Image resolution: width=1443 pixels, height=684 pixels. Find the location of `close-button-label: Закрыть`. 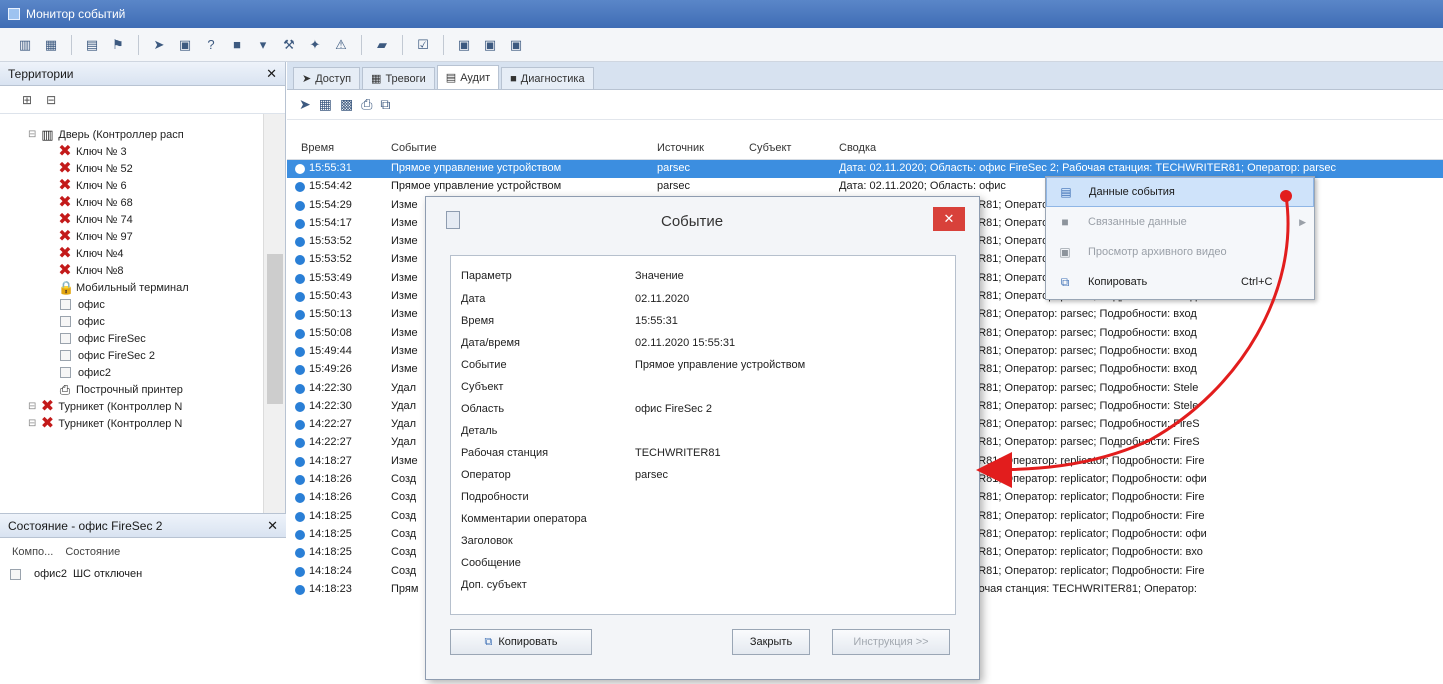

close-button-label: Закрыть is located at coordinates (771, 642).